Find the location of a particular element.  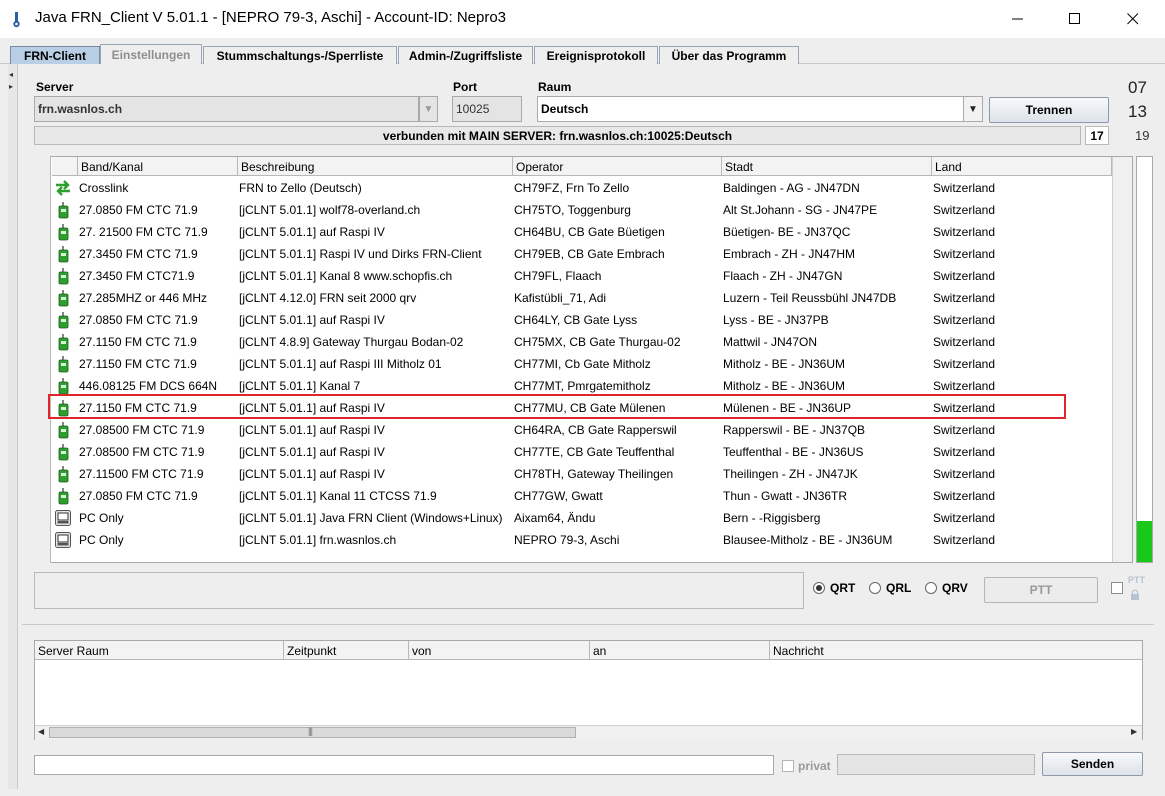

server-combo: frn.wasnlos.ch is located at coordinates (226, 109).